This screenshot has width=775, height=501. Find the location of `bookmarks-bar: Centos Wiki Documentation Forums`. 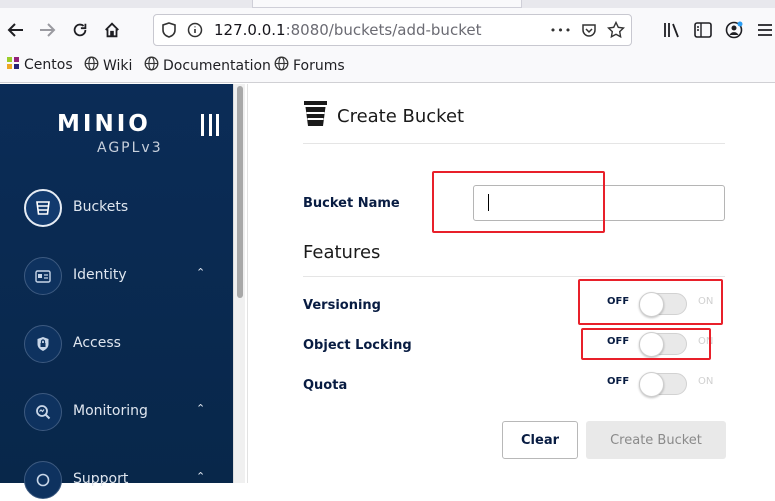

bookmarks-bar: Centos Wiki Documentation Forums is located at coordinates (387, 66).